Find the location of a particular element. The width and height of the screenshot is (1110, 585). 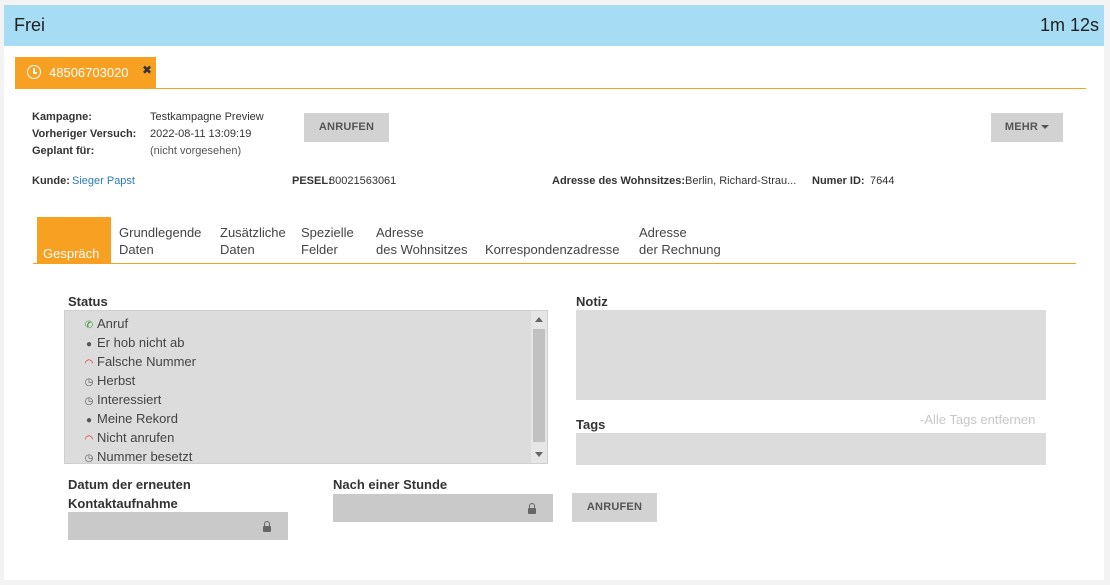

status-scrollbar is located at coordinates (539, 387).